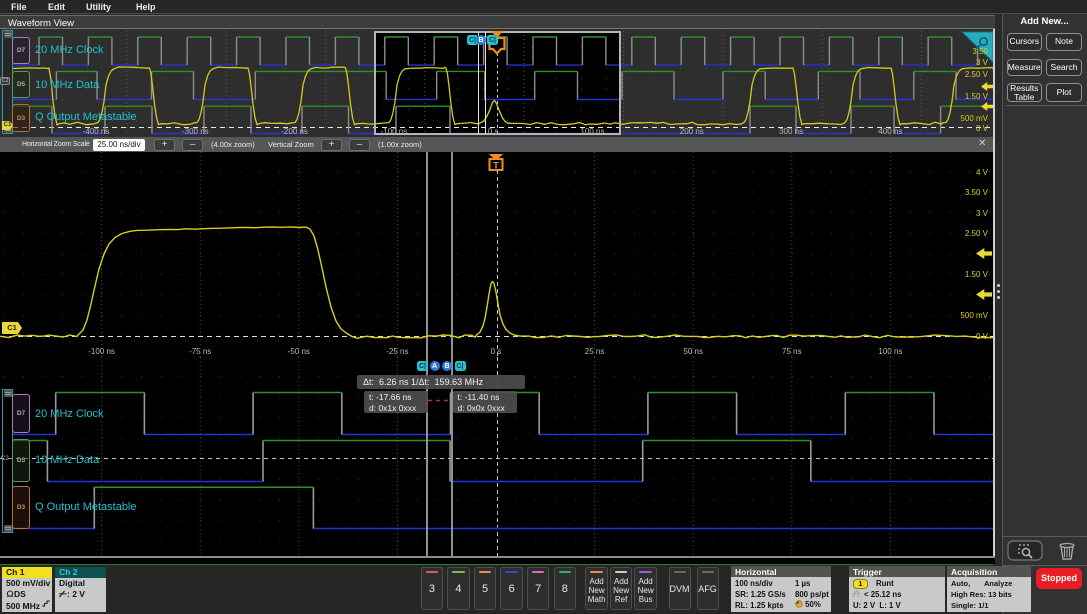 The image size is (1087, 614). Describe the element at coordinates (496, 166) in the screenshot. I see `svg-text: T` at that location.